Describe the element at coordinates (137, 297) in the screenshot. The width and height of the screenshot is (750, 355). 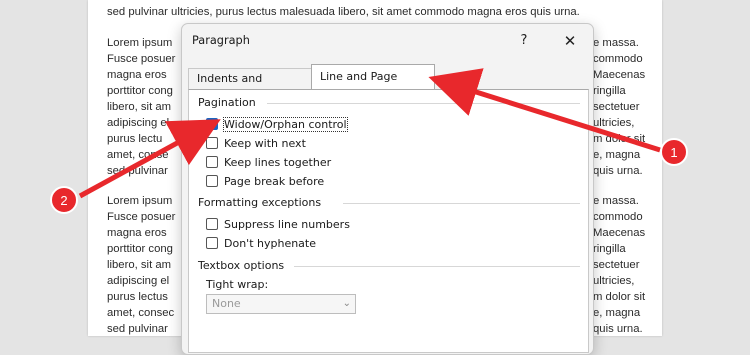
I see `doc-fragment: purus lectus` at that location.